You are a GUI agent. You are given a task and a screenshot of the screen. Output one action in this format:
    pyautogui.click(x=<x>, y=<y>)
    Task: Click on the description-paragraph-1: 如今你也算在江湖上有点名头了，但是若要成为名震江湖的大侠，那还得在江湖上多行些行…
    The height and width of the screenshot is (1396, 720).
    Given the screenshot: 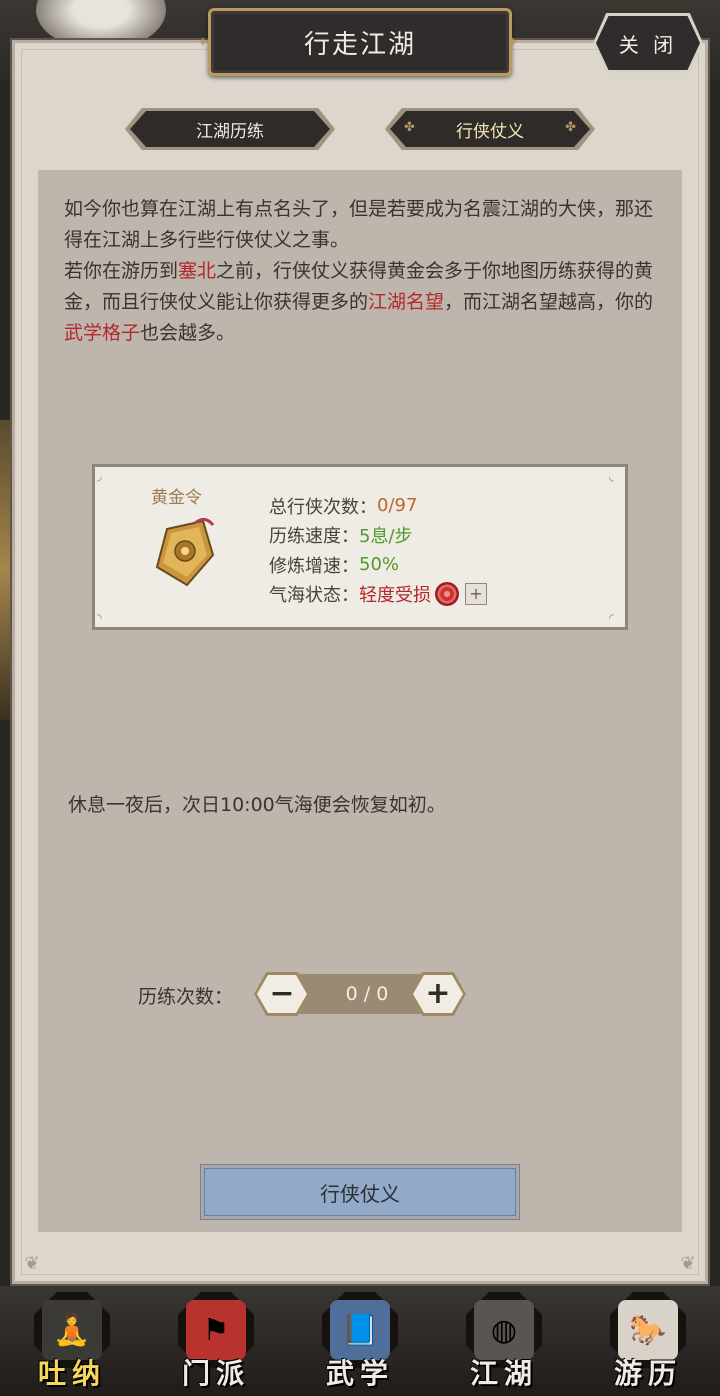 What is the action you would take?
    pyautogui.click(x=359, y=224)
    